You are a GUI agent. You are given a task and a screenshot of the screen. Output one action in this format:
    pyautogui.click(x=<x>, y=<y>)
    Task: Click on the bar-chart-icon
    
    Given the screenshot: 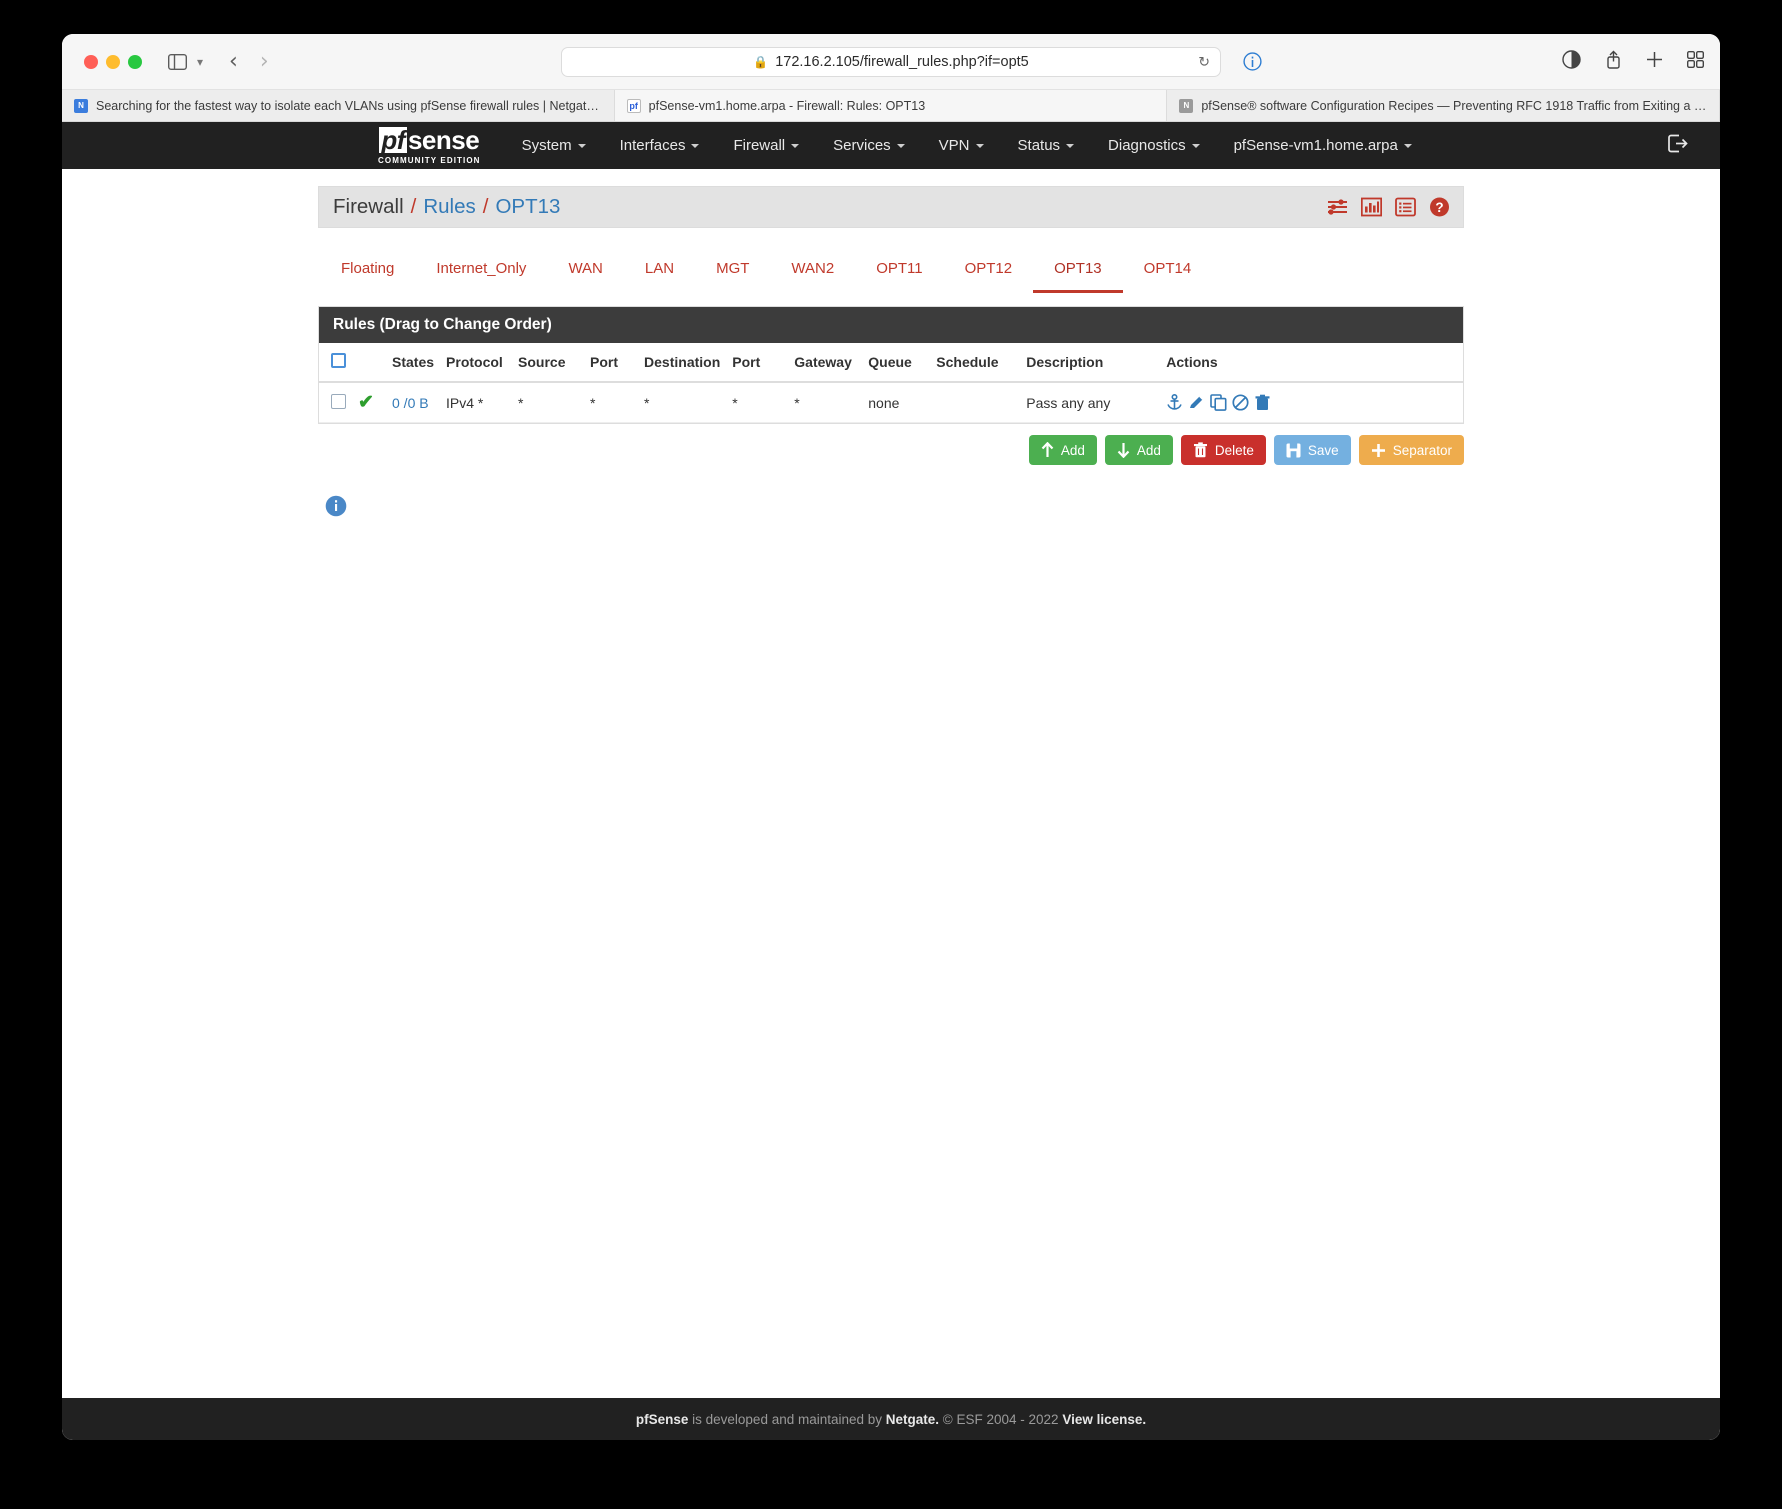 What is the action you would take?
    pyautogui.click(x=1371, y=207)
    